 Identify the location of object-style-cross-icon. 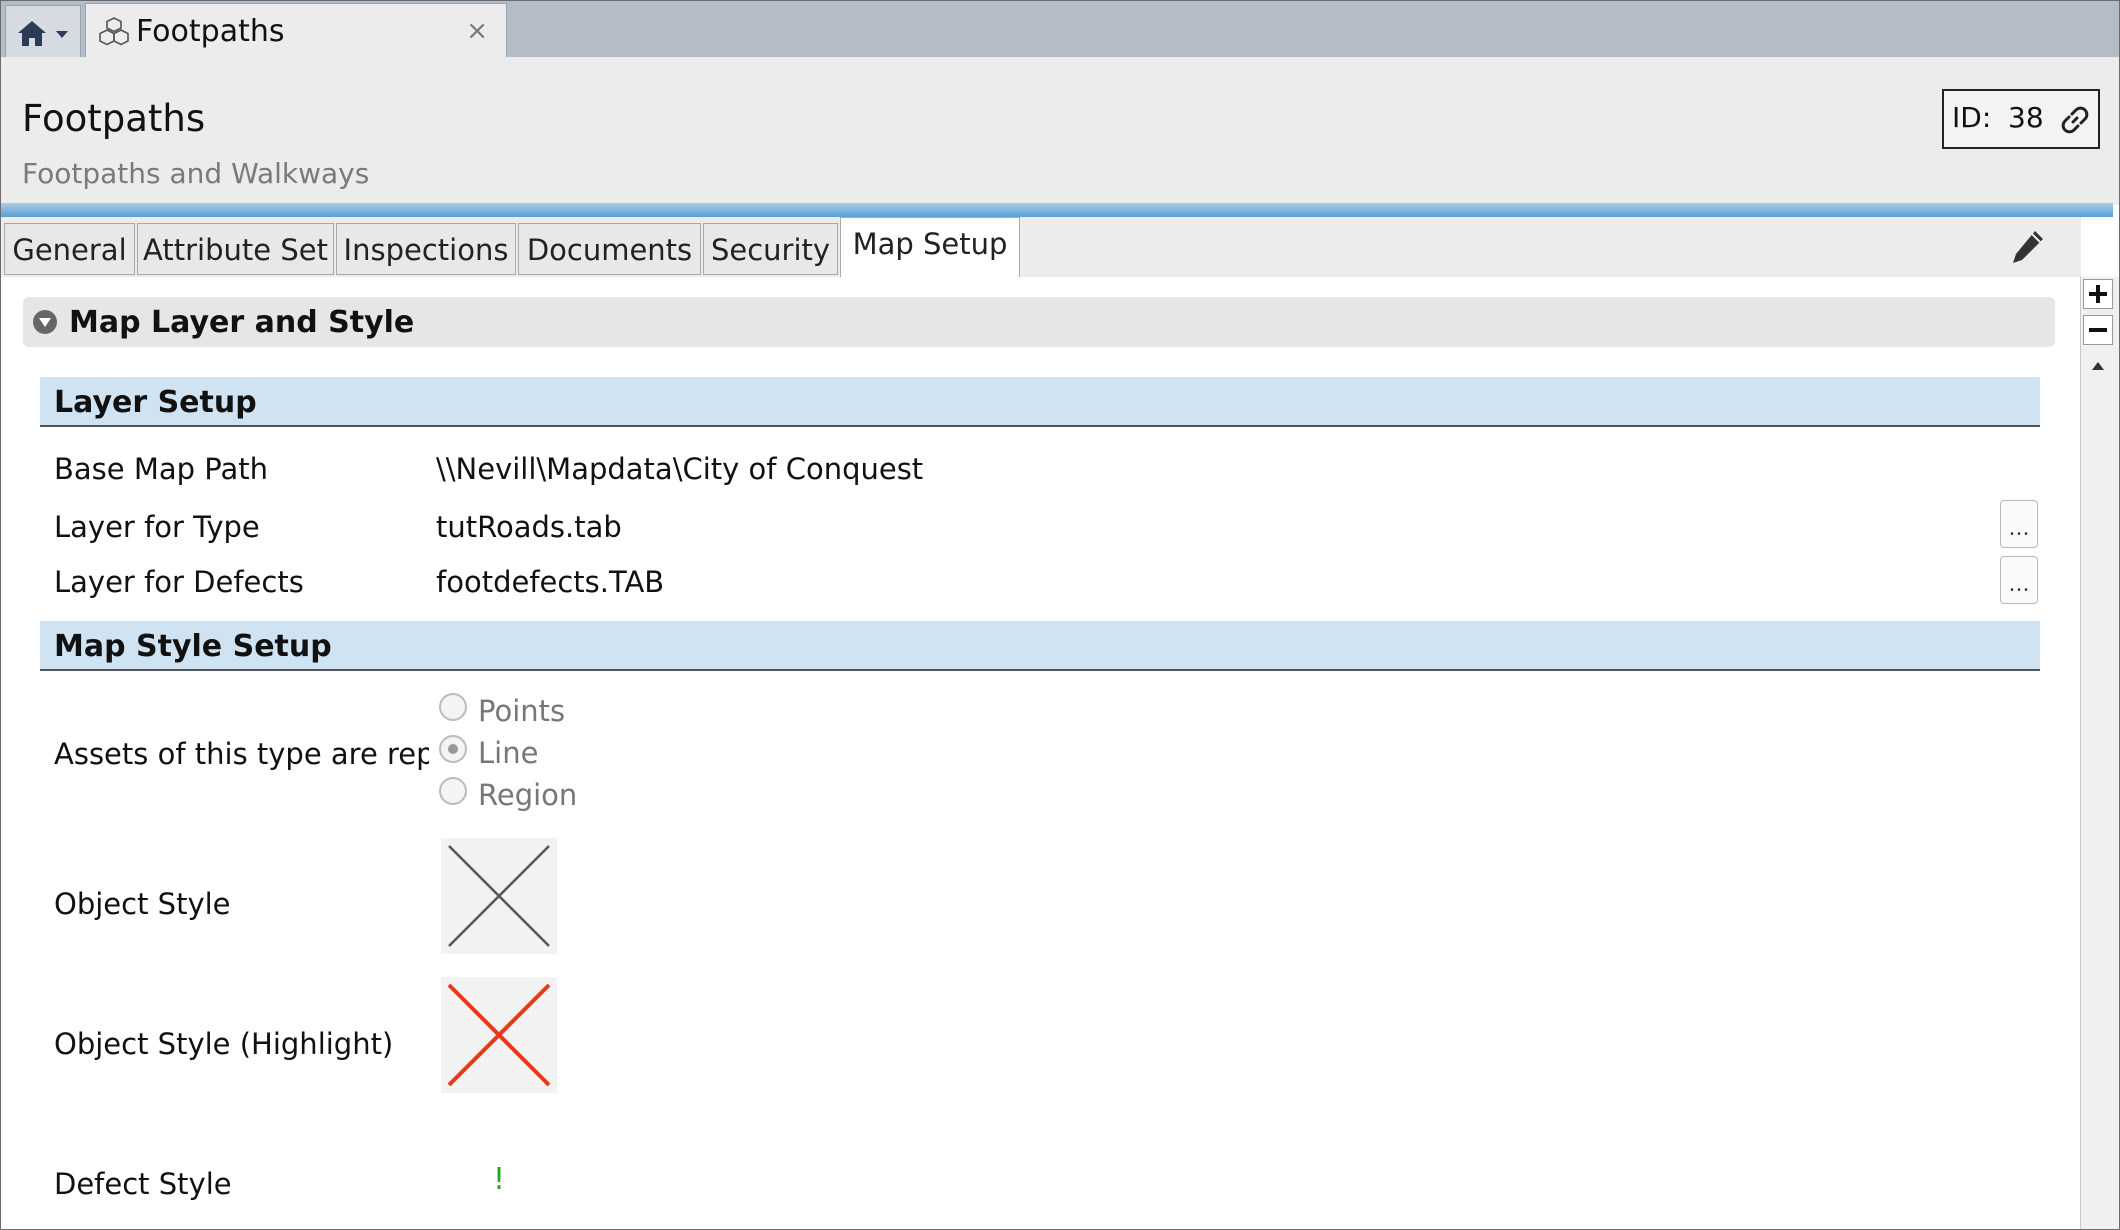
(499, 896).